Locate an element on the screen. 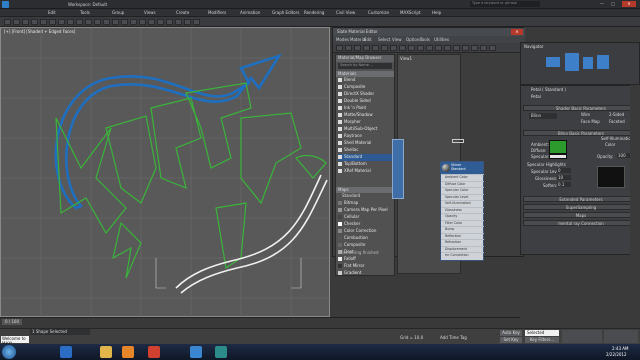  sme-menu-select: Select is located at coordinates (384, 39).